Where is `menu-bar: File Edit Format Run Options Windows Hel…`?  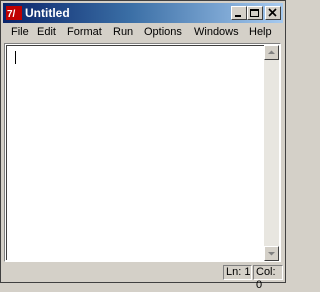 menu-bar: File Edit Format Run Options Windows Hel… is located at coordinates (143, 33).